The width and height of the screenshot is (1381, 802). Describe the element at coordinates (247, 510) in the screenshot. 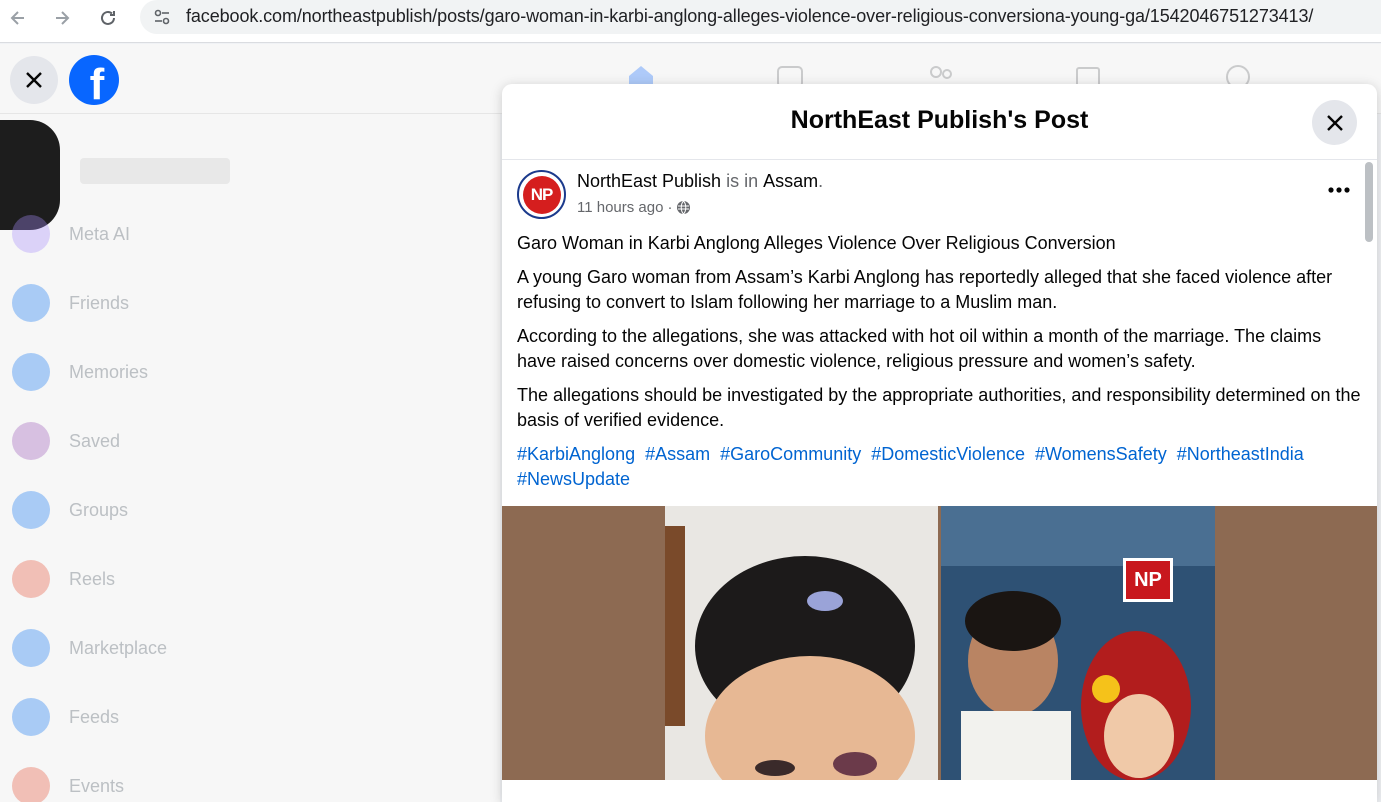

I see `sidebar-item-groups: Groups` at that location.